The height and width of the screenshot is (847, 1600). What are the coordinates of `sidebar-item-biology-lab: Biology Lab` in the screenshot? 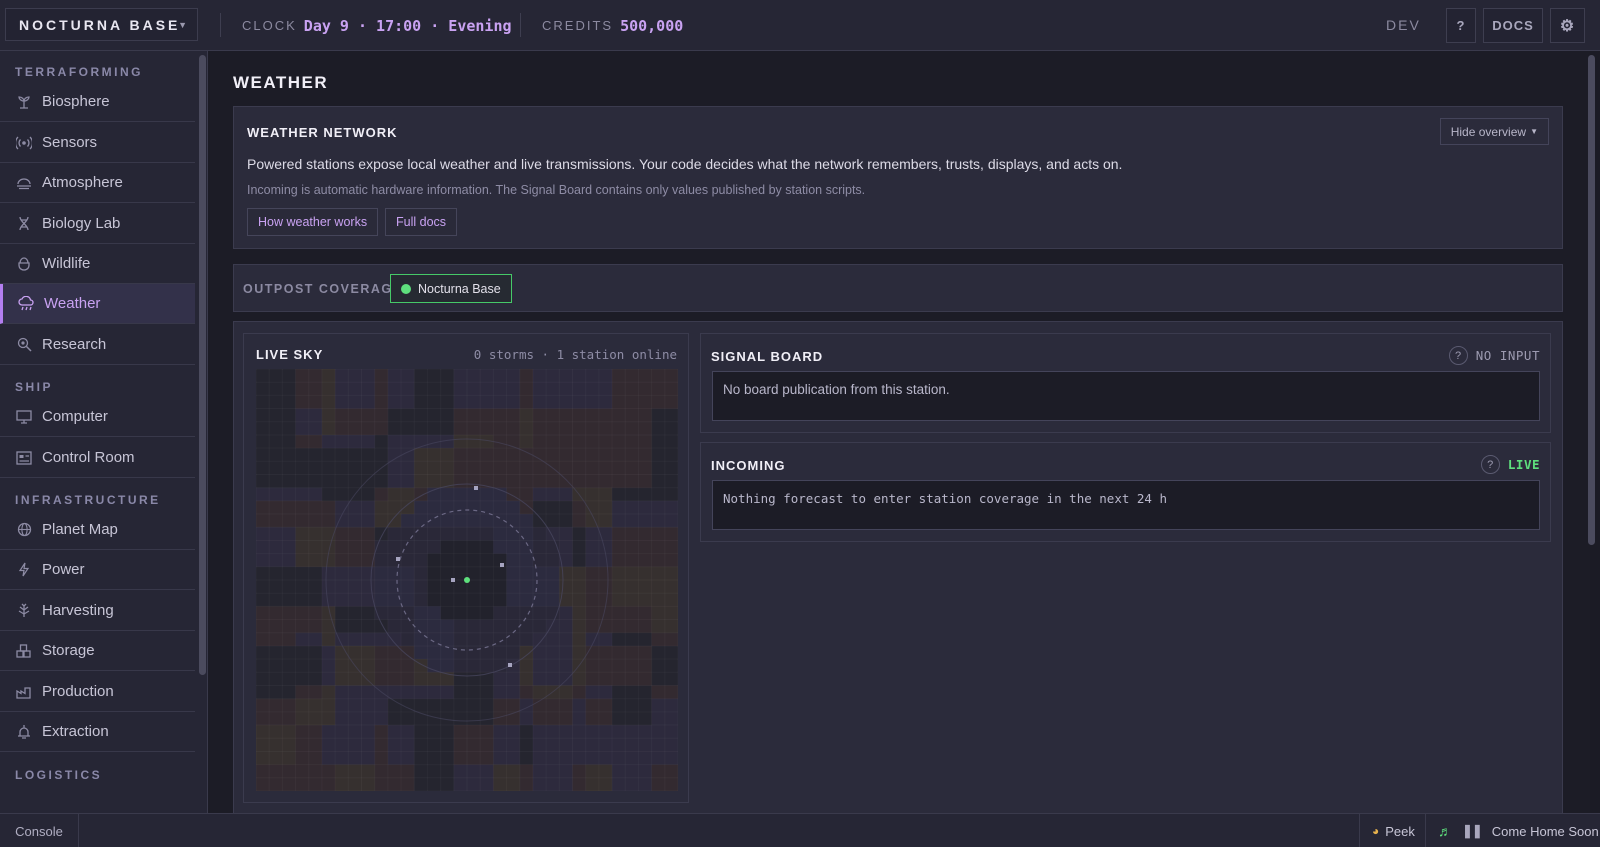 It's located at (97, 224).